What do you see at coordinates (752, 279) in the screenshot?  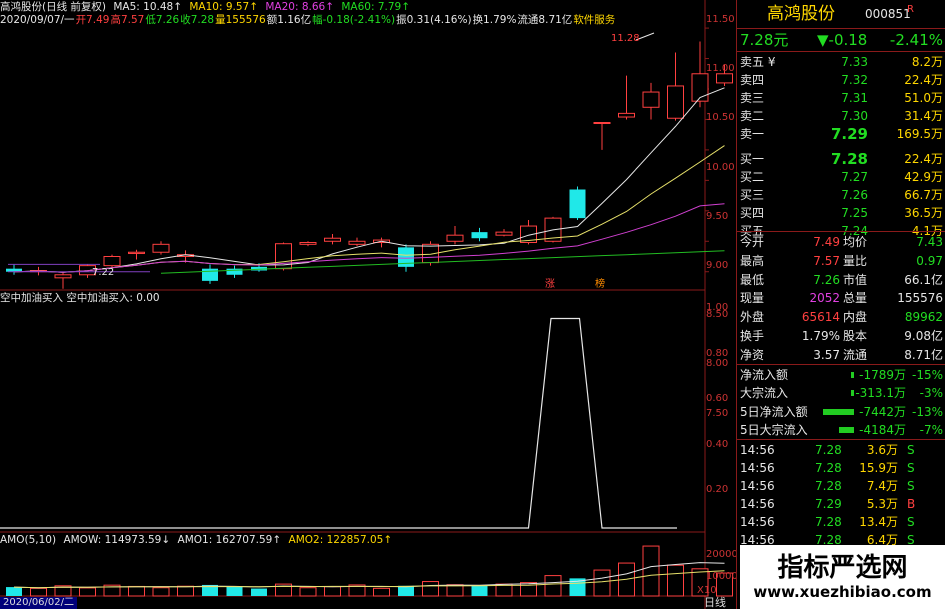 I see `stat-label: 最低` at bounding box center [752, 279].